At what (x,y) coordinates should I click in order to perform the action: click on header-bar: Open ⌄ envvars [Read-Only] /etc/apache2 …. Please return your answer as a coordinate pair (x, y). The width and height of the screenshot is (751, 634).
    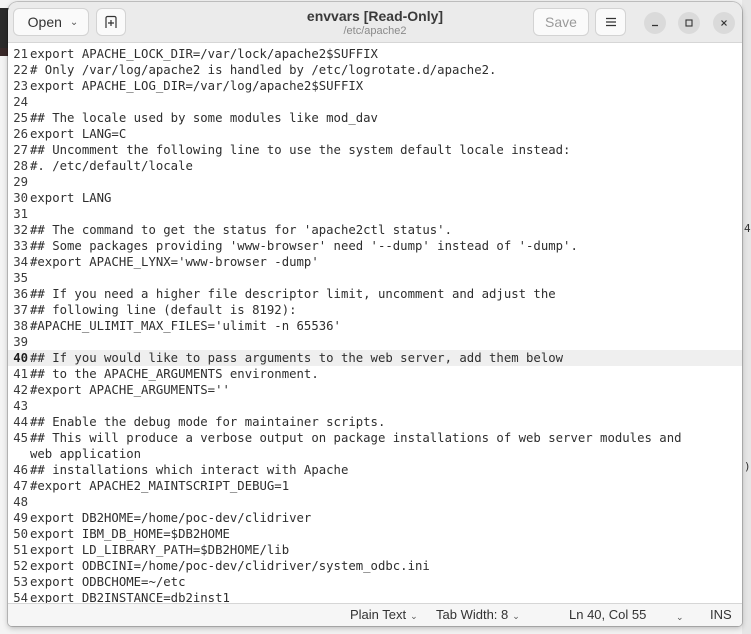
    Looking at the image, I should click on (375, 22).